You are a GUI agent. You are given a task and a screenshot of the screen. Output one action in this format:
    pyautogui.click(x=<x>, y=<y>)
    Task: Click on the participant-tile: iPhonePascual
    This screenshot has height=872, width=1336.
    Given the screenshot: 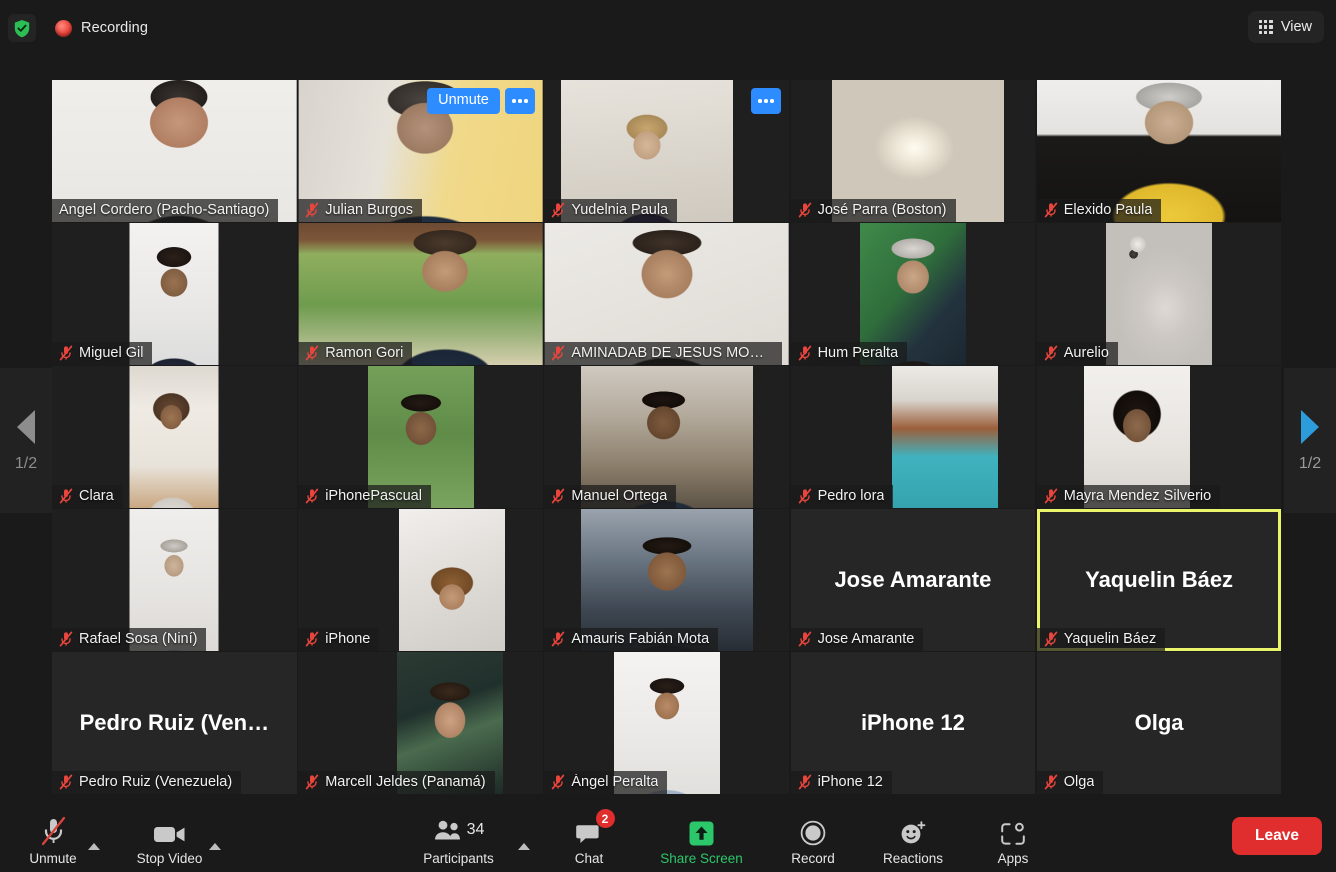 What is the action you would take?
    pyautogui.click(x=420, y=437)
    